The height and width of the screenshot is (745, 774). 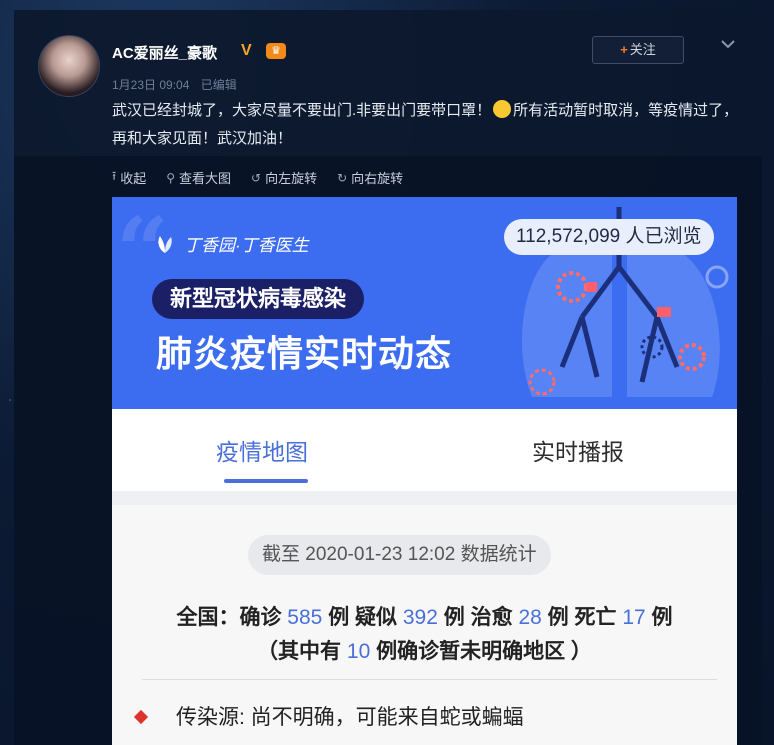 I want to click on chevron-down-icon, so click(x=728, y=44).